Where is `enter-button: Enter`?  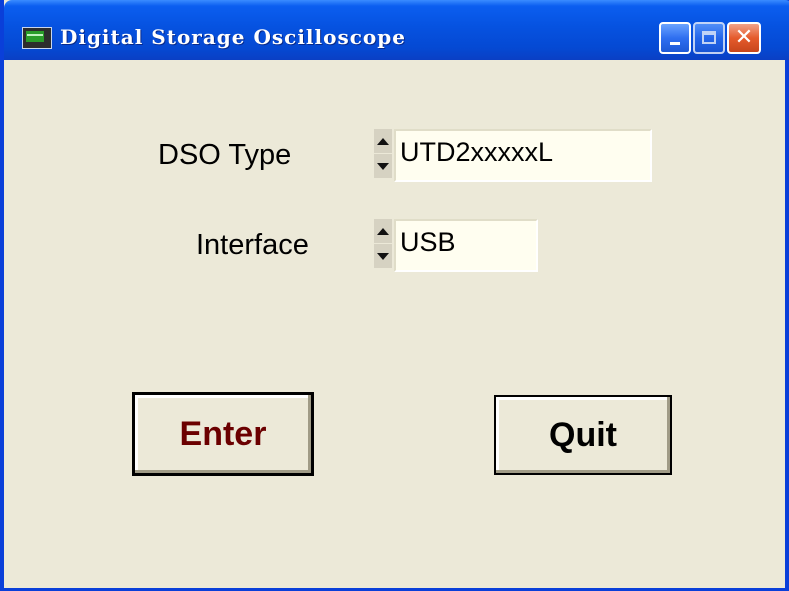
enter-button: Enter is located at coordinates (223, 434).